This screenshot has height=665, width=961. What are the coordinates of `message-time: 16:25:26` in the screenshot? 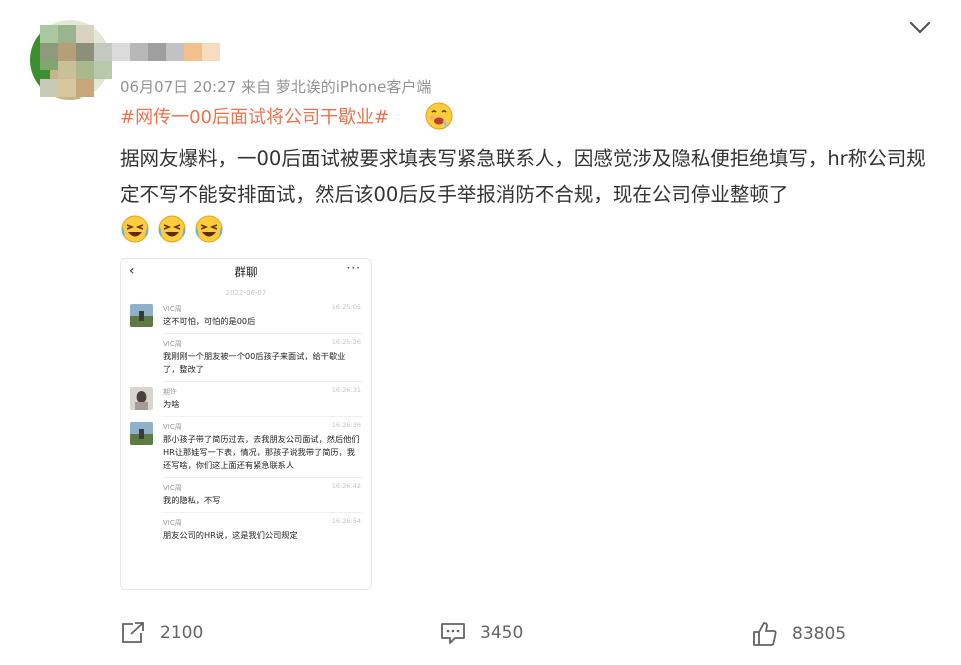 It's located at (346, 342).